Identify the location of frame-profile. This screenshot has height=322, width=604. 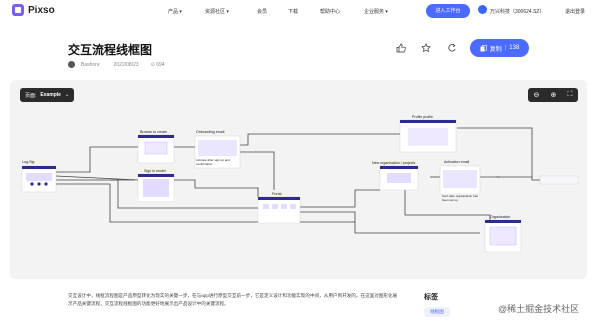
(428, 136).